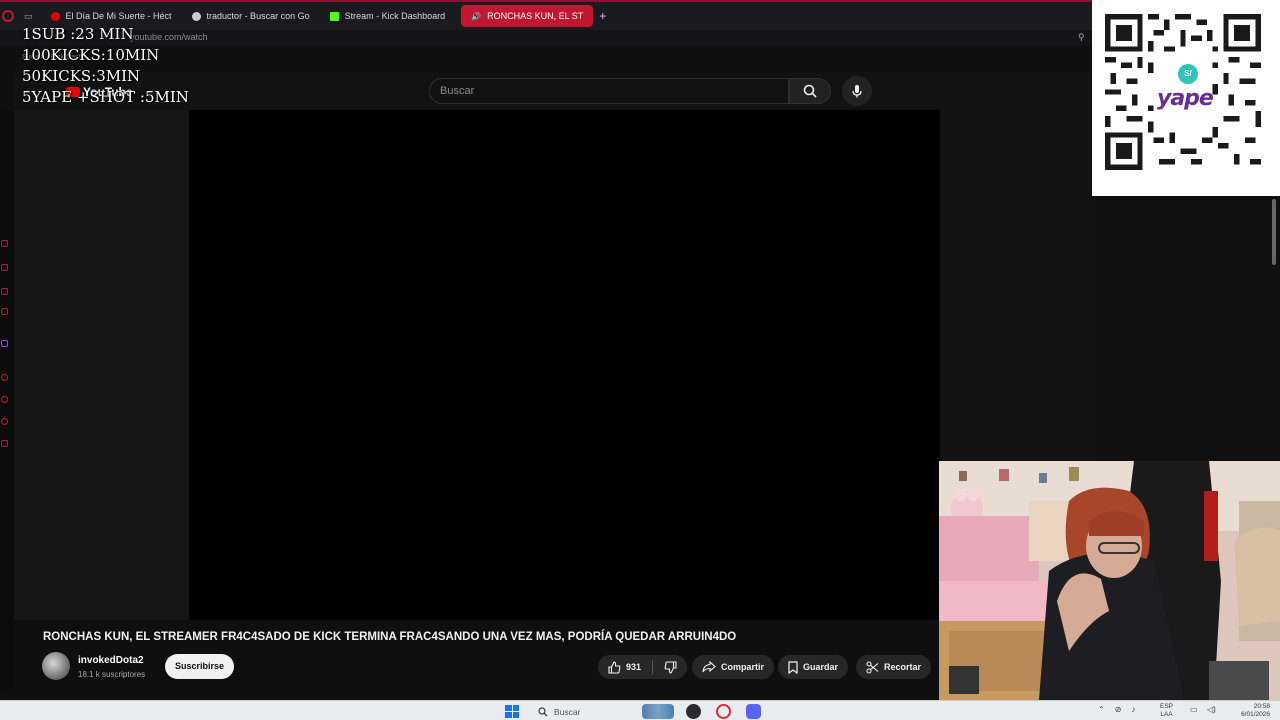  I want to click on scroll-area, so click(1188, 328).